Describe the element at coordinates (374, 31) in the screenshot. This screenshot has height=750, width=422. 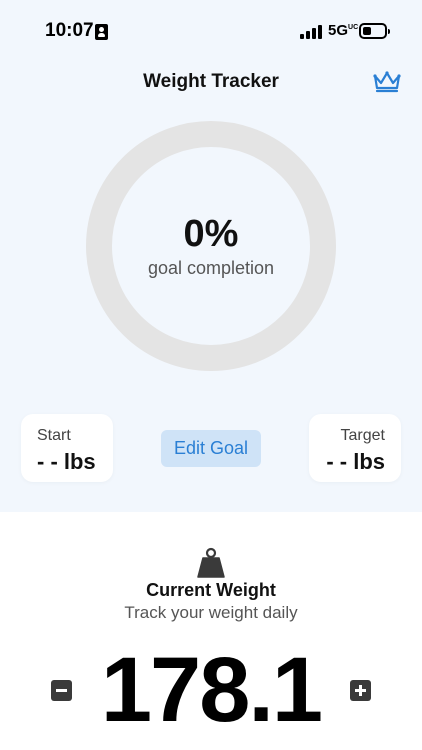
I see `battery-icon` at that location.